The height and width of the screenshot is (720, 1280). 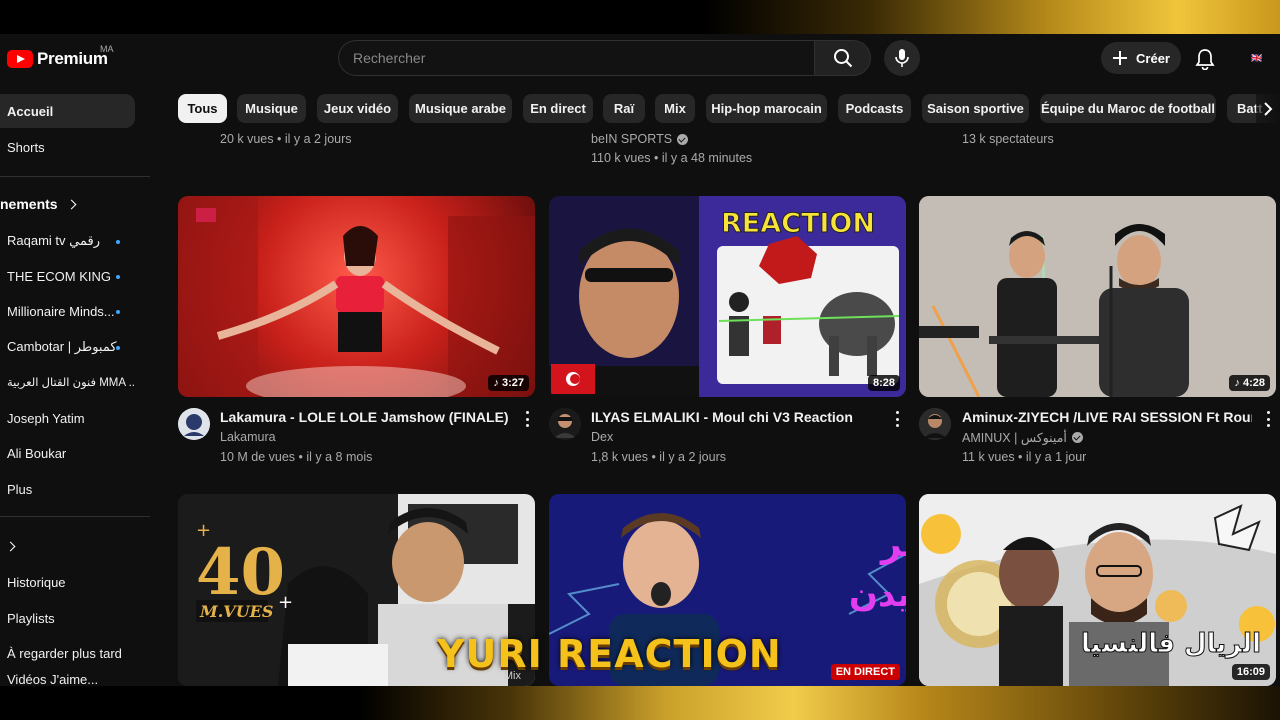 What do you see at coordinates (202, 108) in the screenshot?
I see `chip-all: Tous` at bounding box center [202, 108].